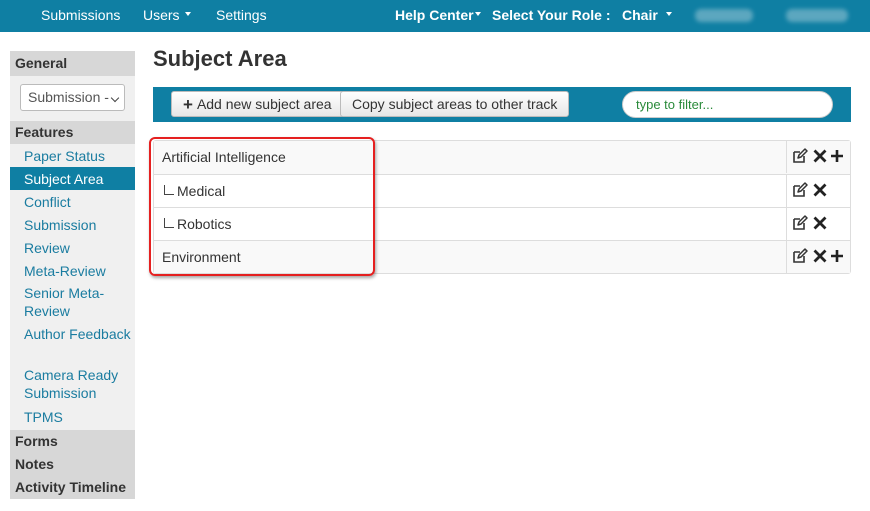 The height and width of the screenshot is (511, 870). Describe the element at coordinates (115, 98) in the screenshot. I see `chevron-down-icon` at that location.